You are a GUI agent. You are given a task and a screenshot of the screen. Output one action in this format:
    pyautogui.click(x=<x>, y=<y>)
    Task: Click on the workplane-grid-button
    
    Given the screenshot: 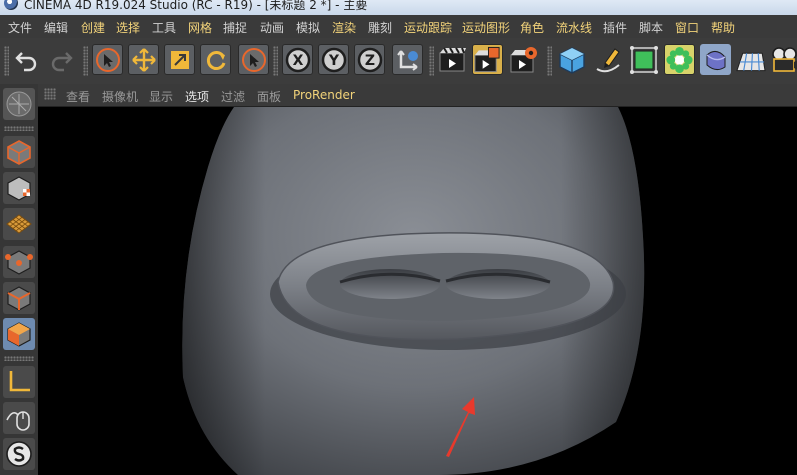 What is the action you would take?
    pyautogui.click(x=19, y=224)
    